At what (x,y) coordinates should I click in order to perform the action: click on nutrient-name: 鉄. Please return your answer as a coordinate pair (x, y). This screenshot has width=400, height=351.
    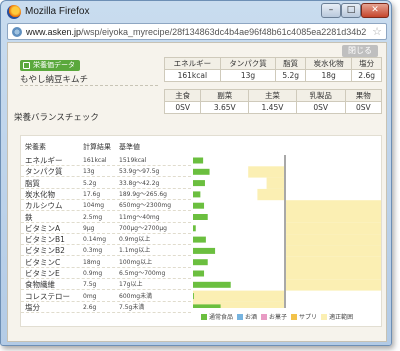
    Looking at the image, I should click on (29, 217).